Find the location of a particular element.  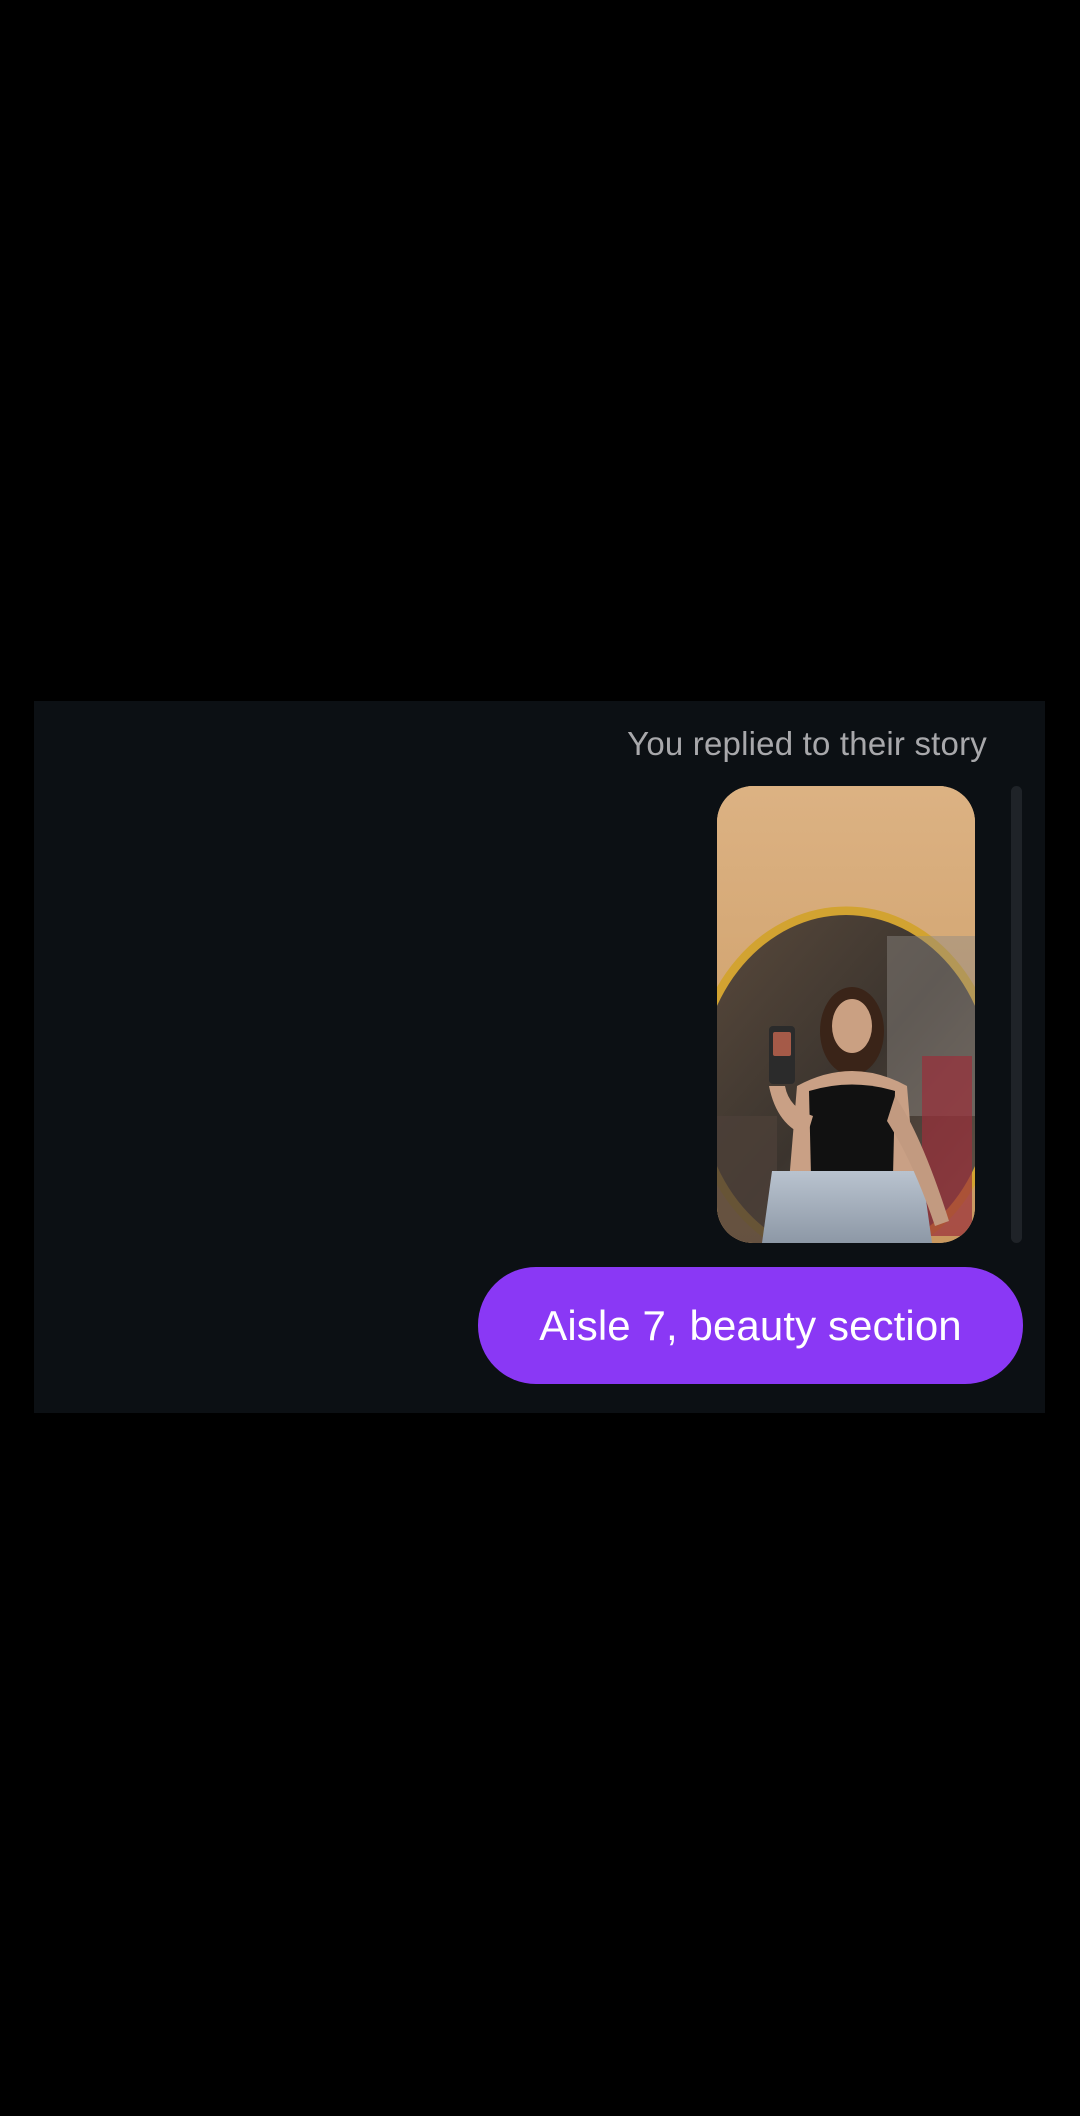

story-reply-indicator-bar is located at coordinates (1016, 1014).